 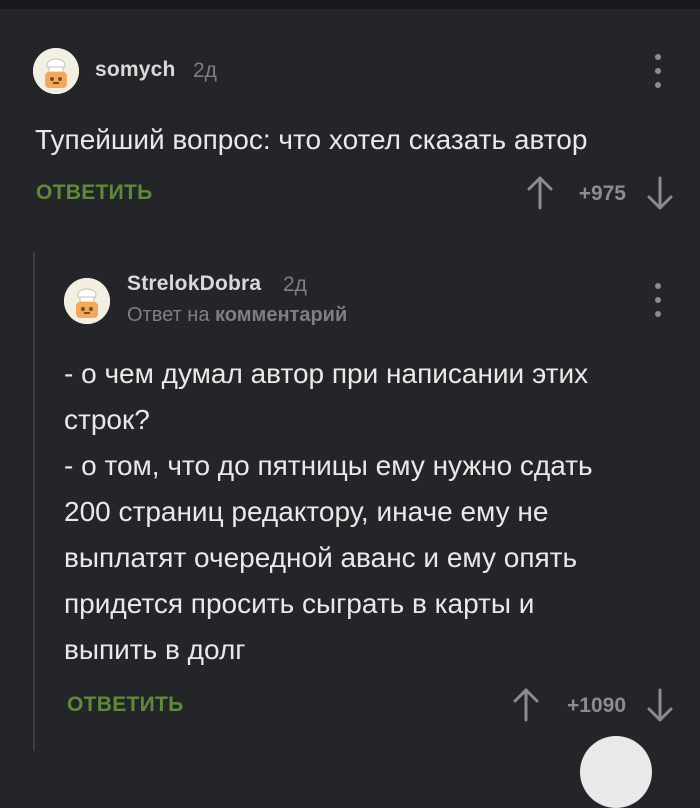 What do you see at coordinates (616, 772) in the screenshot?
I see `floating-action-button` at bounding box center [616, 772].